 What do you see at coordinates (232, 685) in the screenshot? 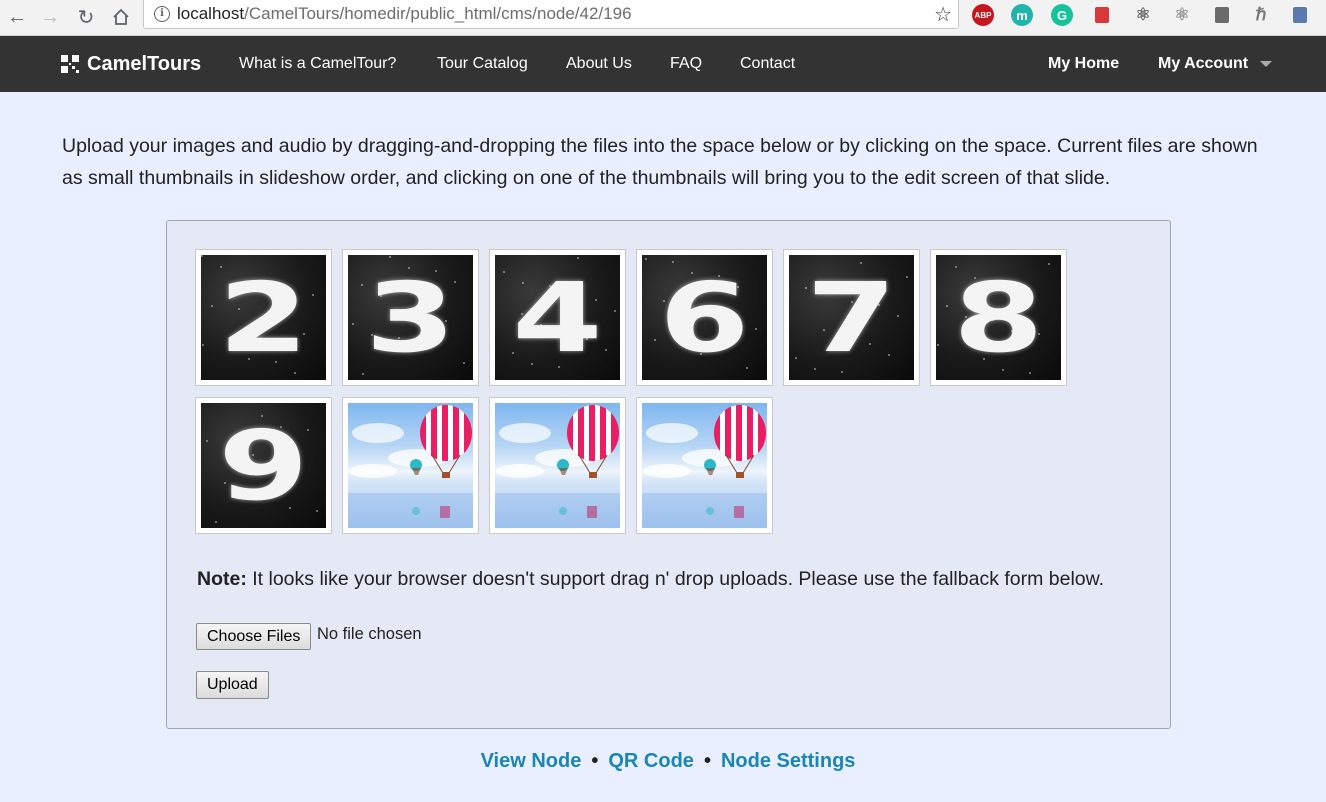
I see `upload-button: Upload` at bounding box center [232, 685].